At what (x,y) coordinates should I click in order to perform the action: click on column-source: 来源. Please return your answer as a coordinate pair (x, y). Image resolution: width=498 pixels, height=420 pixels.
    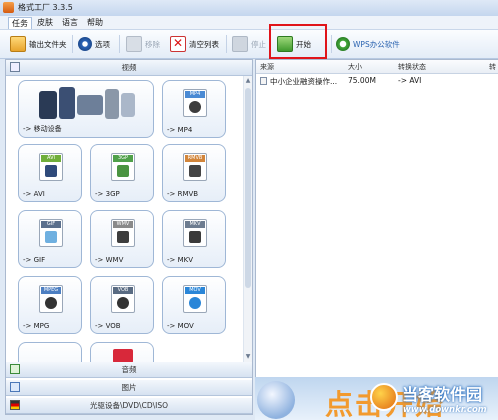
    Looking at the image, I should click on (267, 67).